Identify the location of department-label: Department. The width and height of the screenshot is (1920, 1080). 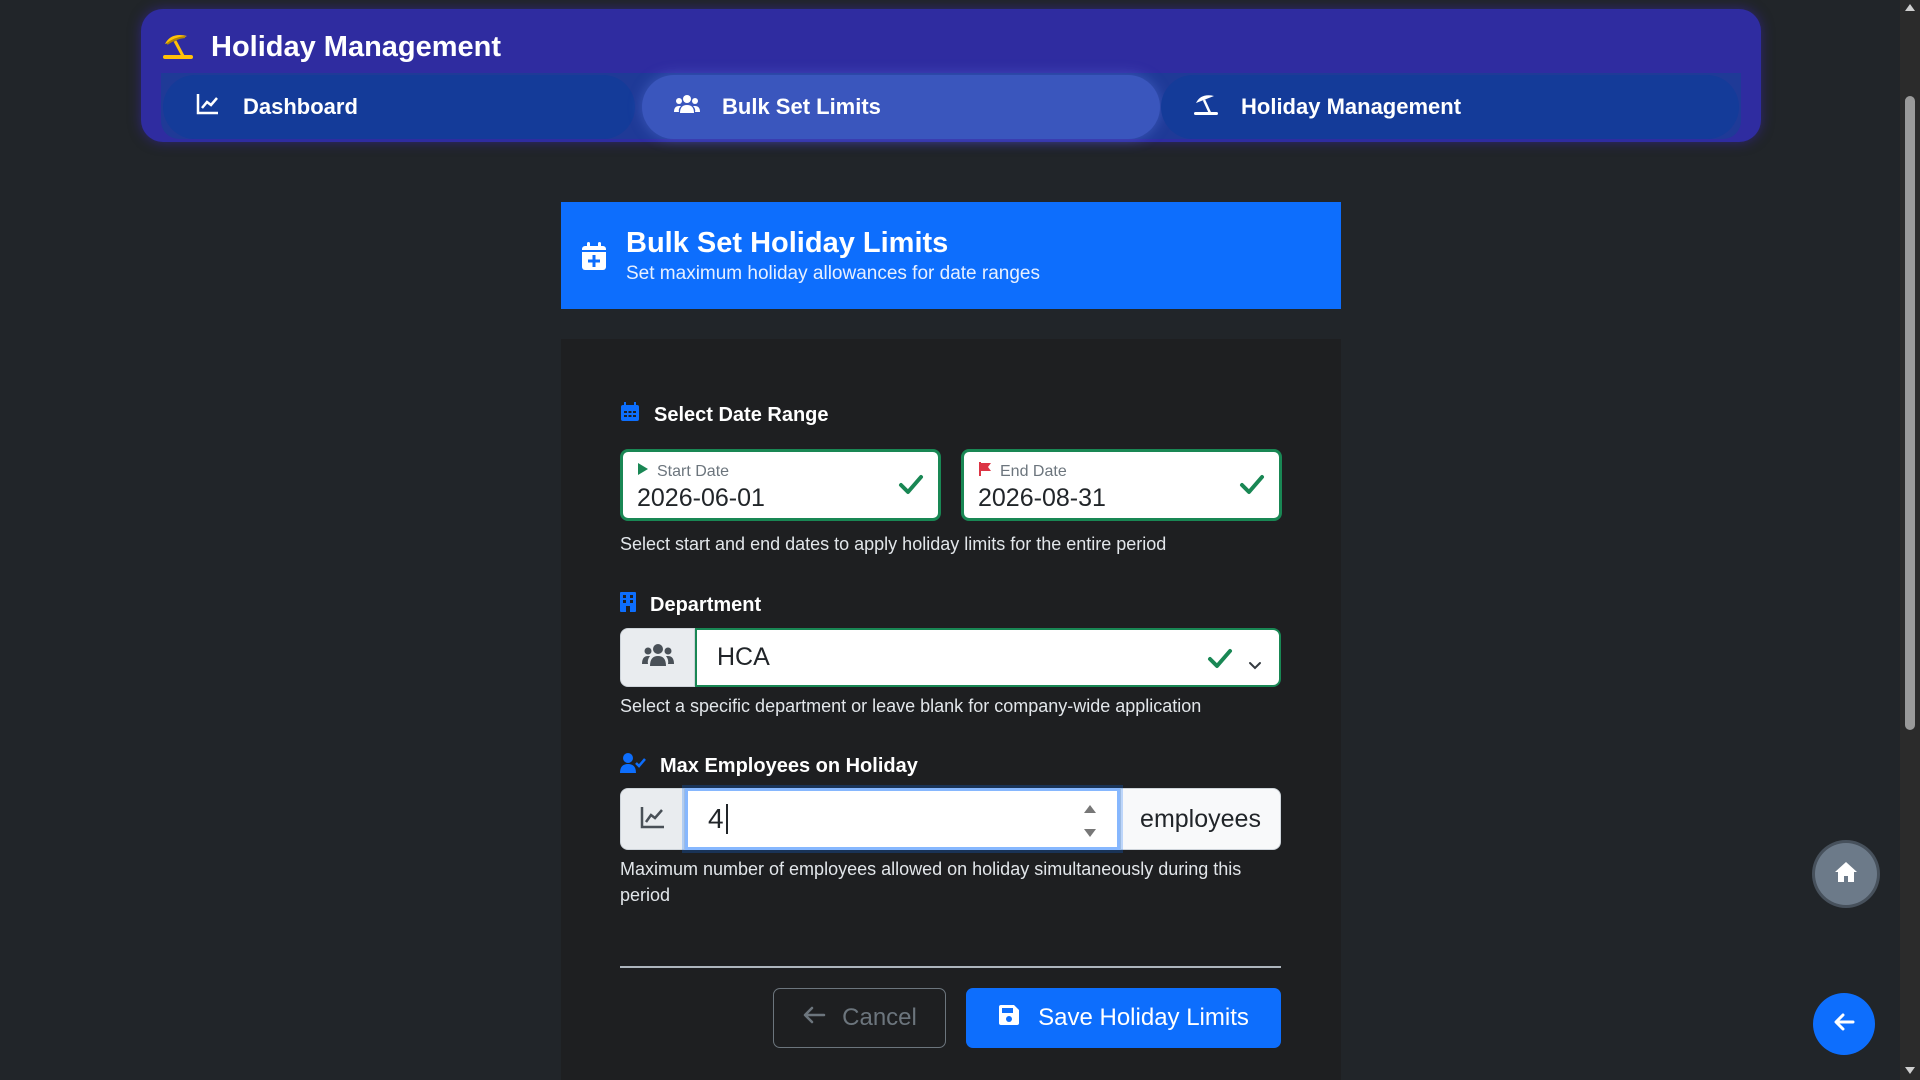
(690, 605).